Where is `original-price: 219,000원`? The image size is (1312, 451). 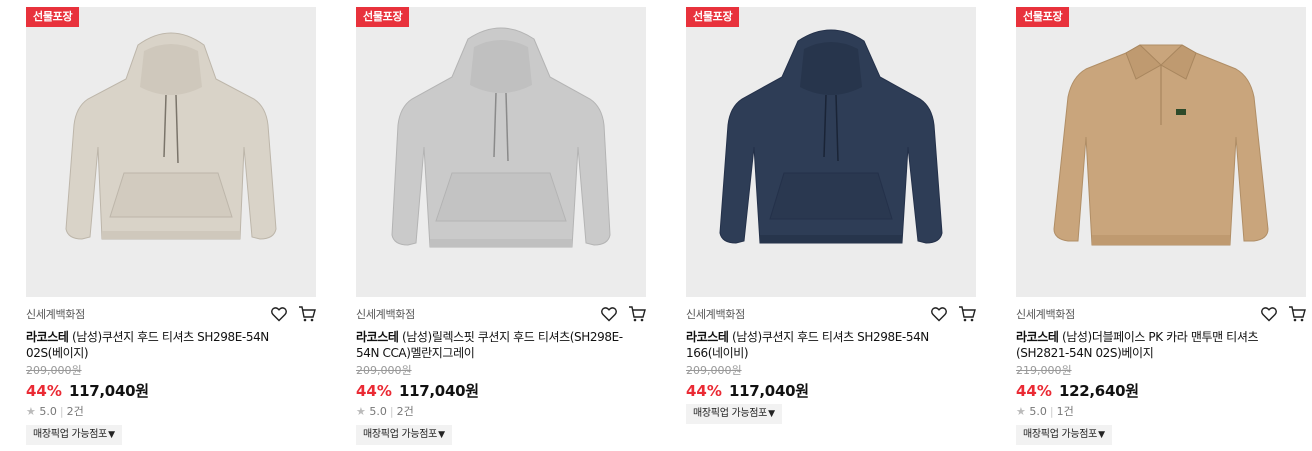 original-price: 219,000원 is located at coordinates (1044, 370).